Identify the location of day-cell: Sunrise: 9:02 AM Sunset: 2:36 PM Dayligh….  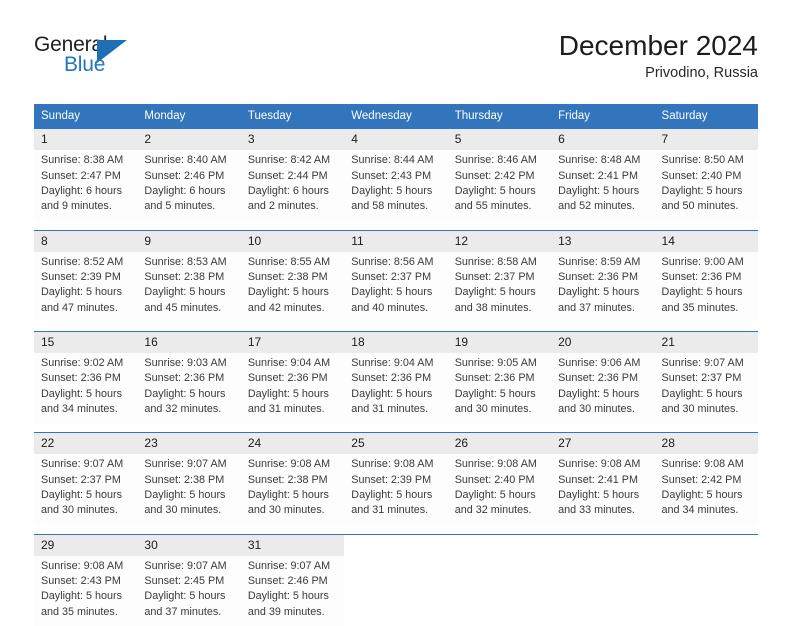
(86, 388).